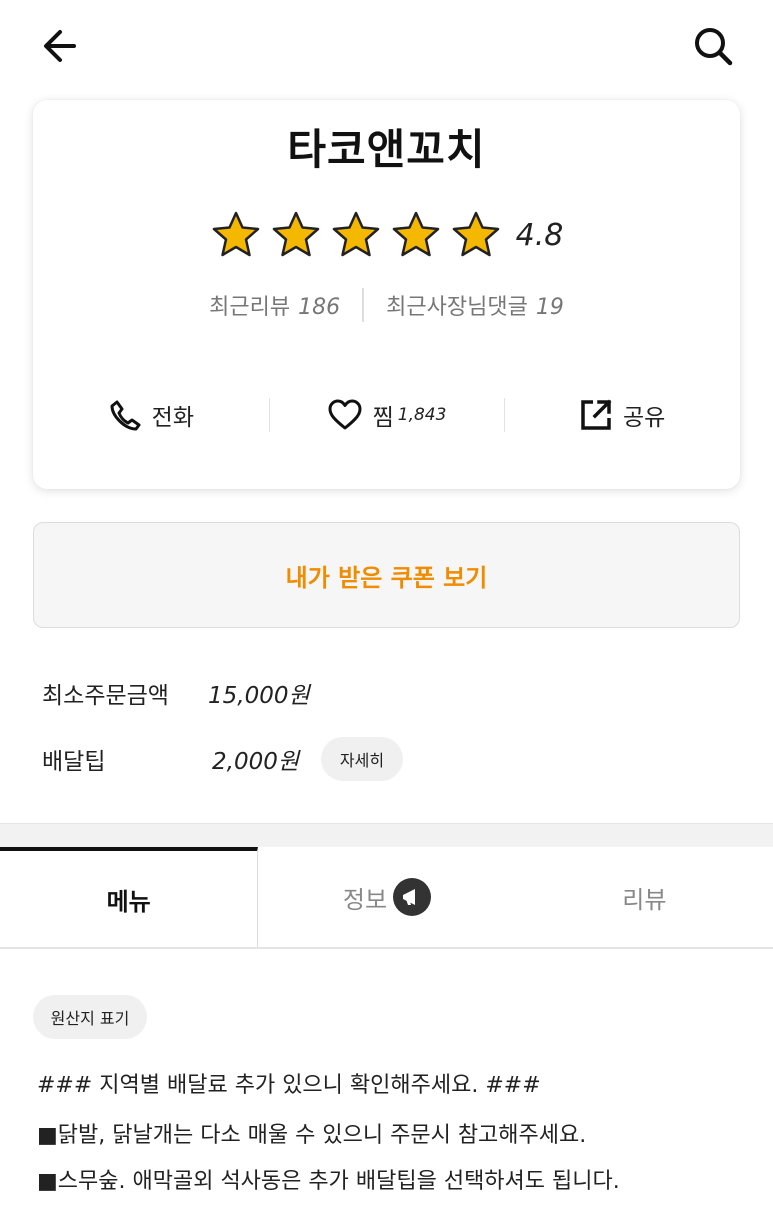  Describe the element at coordinates (345, 414) in the screenshot. I see `heart-icon` at that location.